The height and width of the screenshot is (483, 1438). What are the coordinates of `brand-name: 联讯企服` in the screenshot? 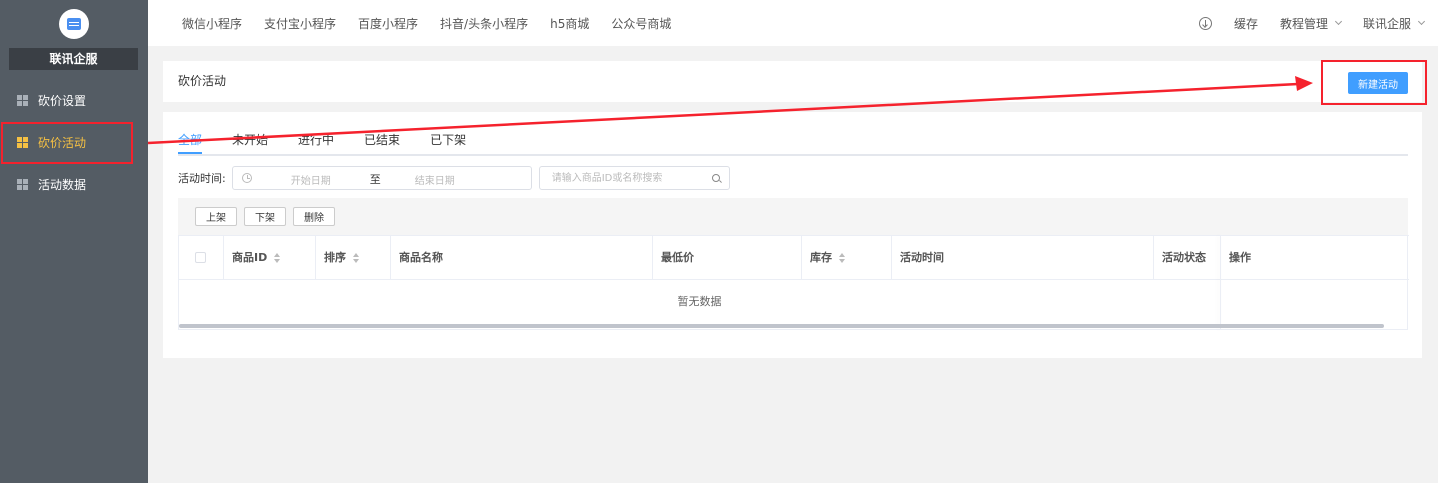 It's located at (73, 59).